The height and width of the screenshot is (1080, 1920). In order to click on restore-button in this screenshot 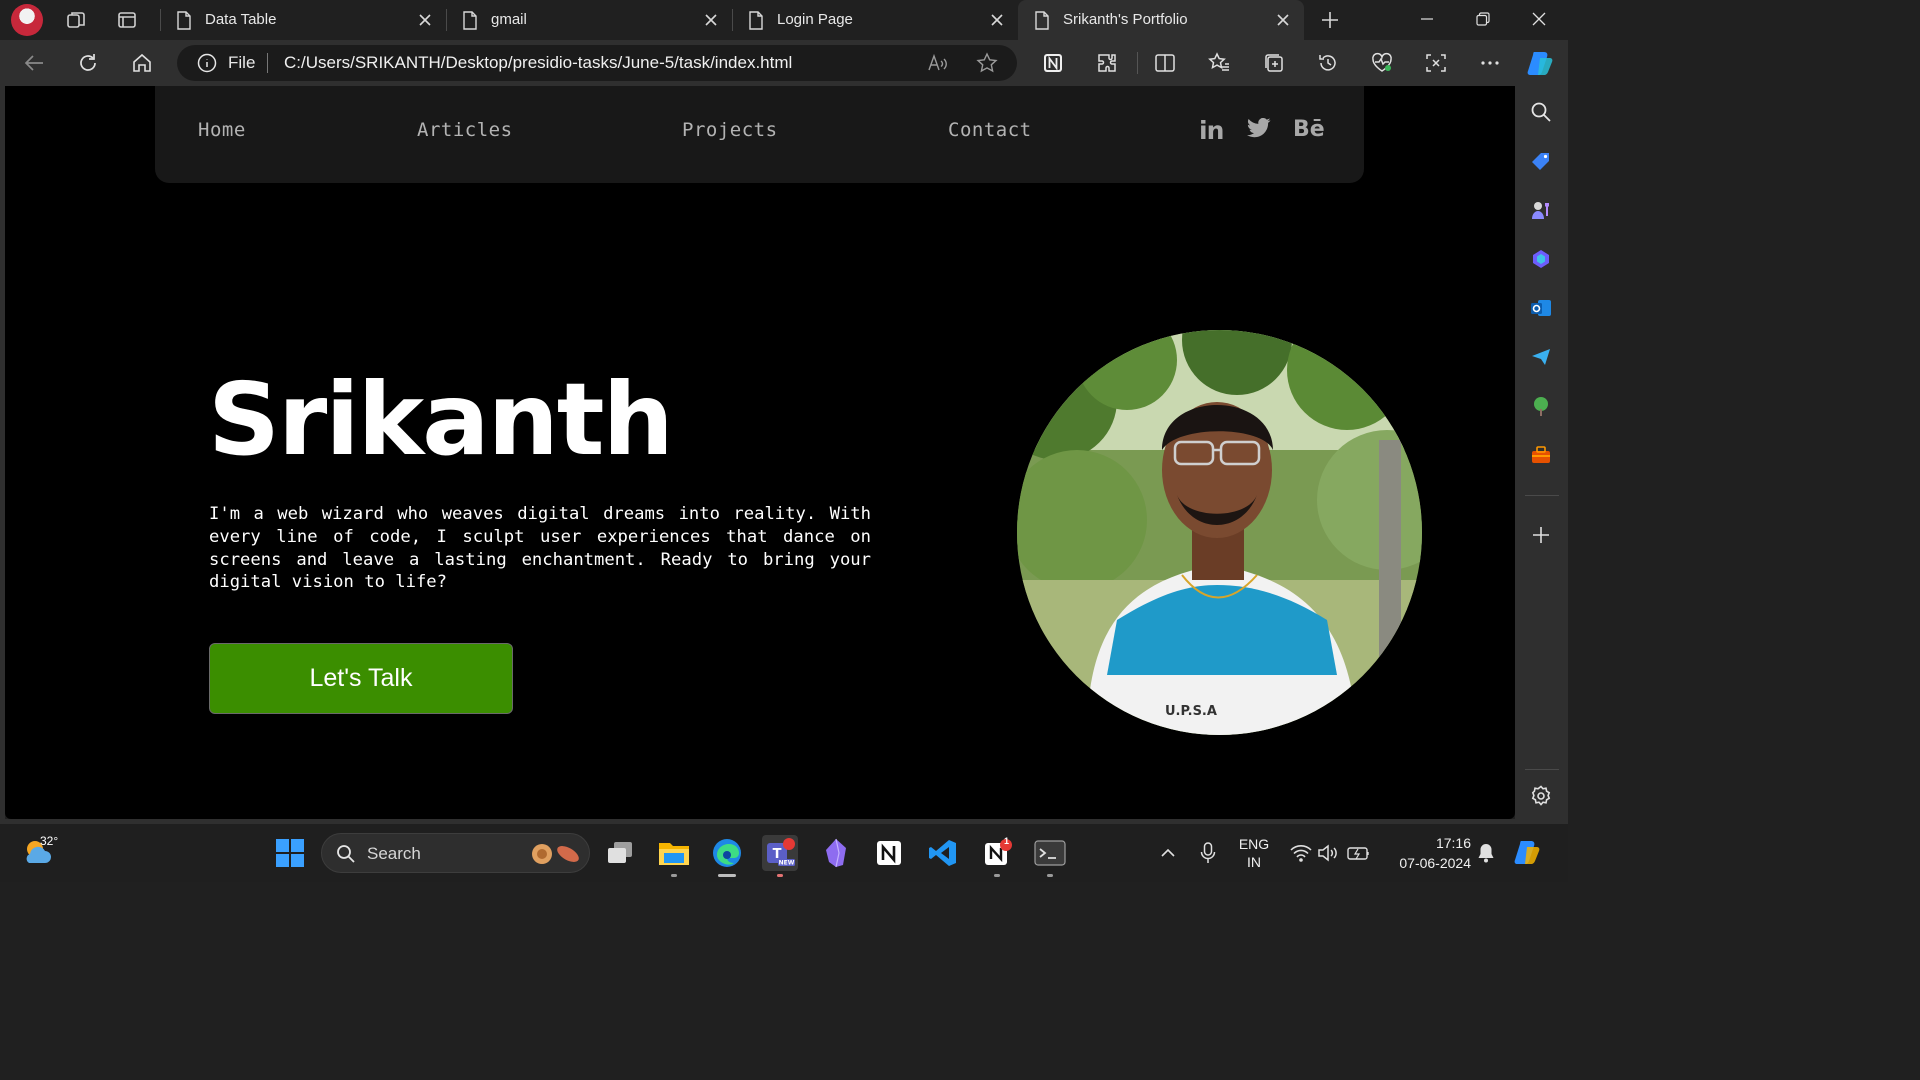, I will do `click(1483, 19)`.